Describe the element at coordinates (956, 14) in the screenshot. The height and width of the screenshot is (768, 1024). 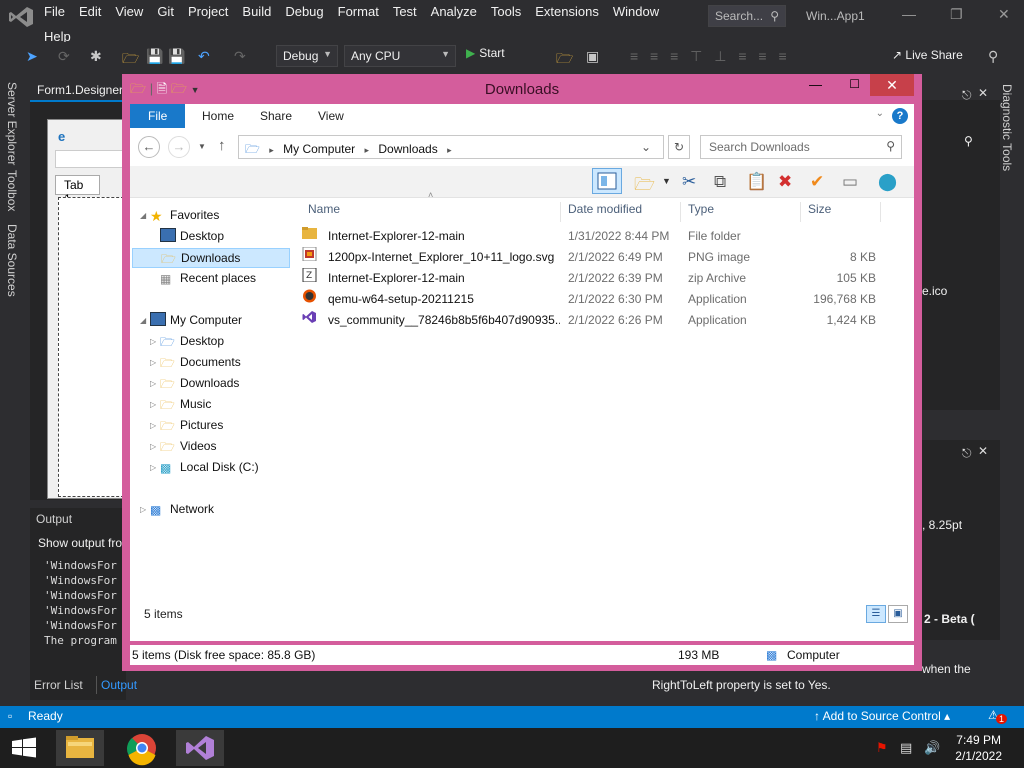
I see `restore-icon: ❐` at that location.